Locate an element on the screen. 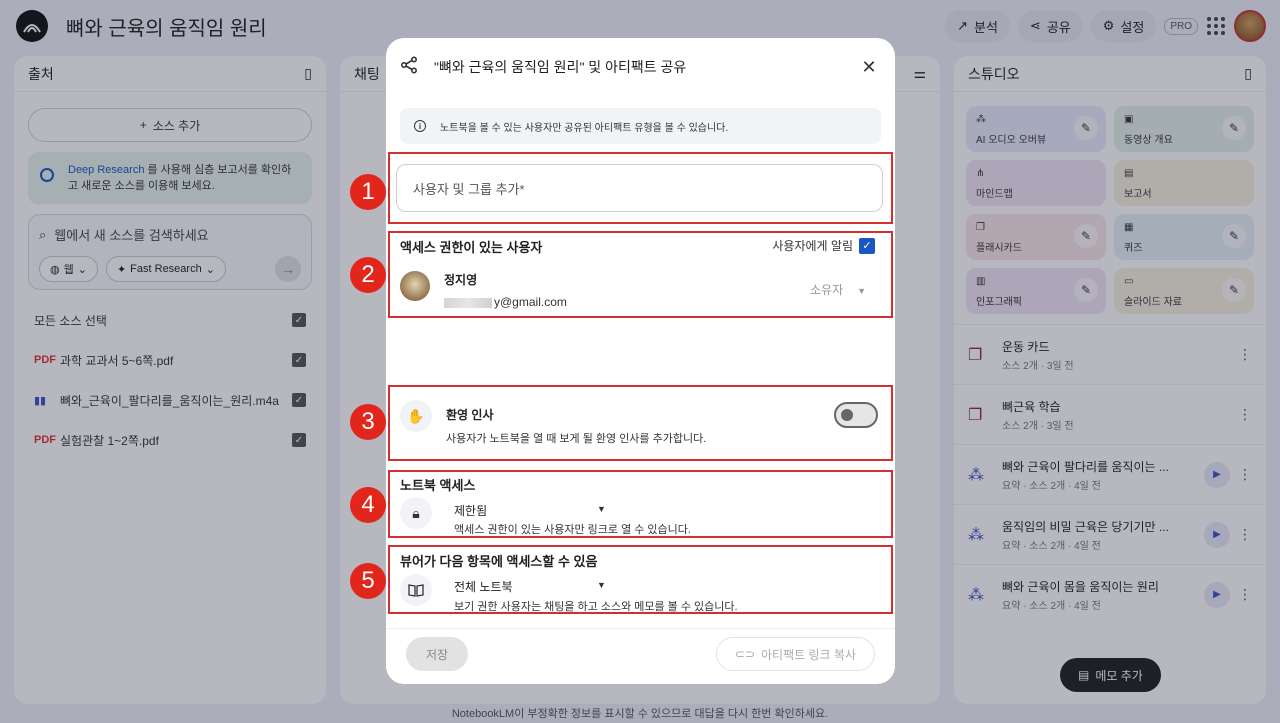  info-icon: i is located at coordinates (420, 126).